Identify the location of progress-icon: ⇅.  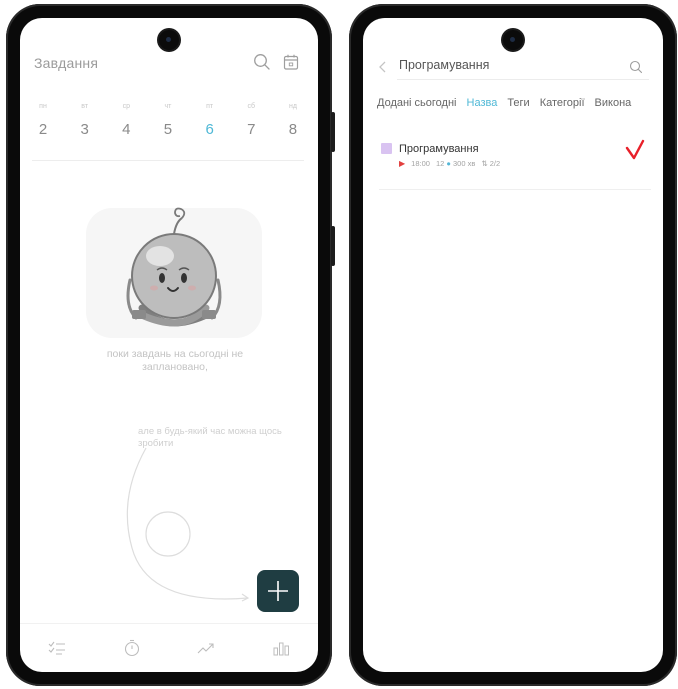
(484, 163).